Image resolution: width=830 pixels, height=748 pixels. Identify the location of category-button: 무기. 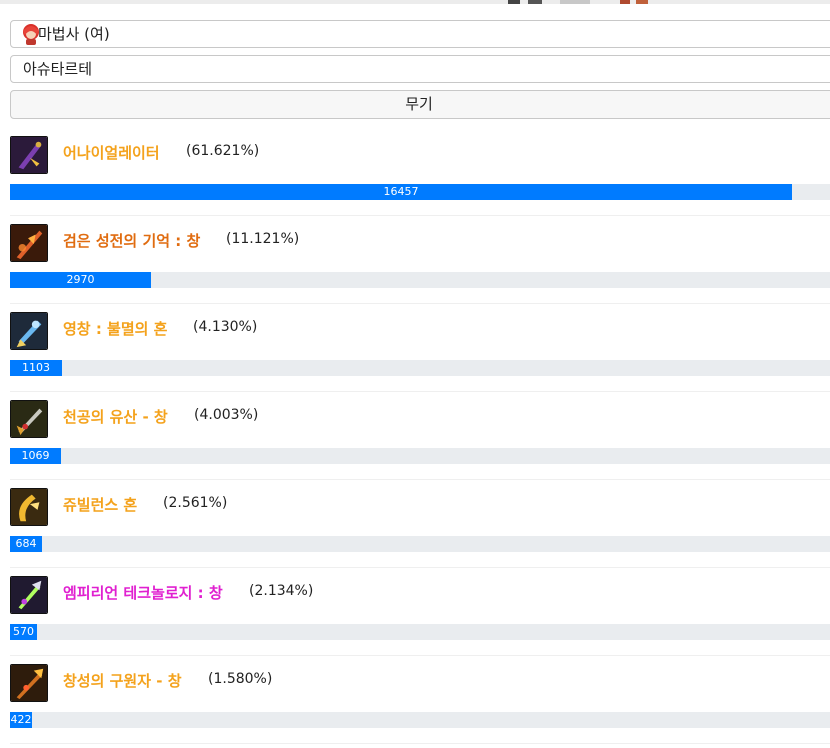
(420, 104).